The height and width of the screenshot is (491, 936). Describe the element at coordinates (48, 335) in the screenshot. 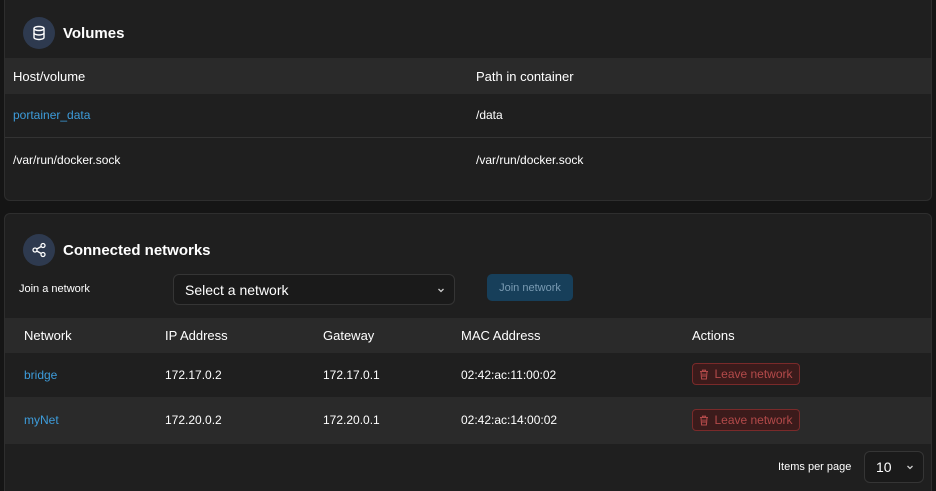

I see `column-network: Network` at that location.